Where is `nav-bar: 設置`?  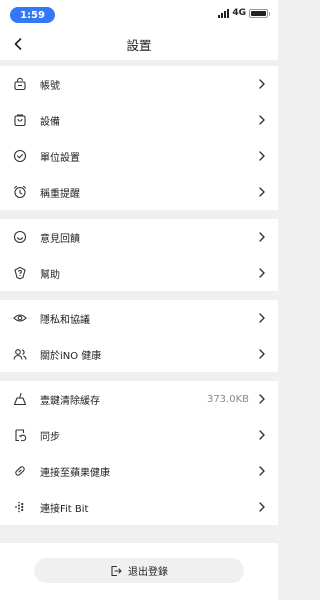
nav-bar: 設置 is located at coordinates (139, 44).